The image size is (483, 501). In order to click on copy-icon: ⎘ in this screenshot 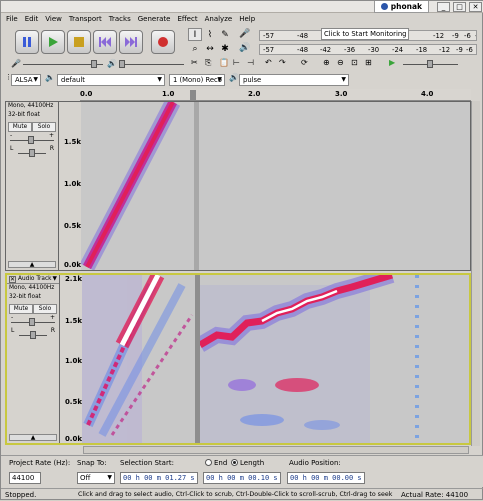, I will do `click(208, 63)`.